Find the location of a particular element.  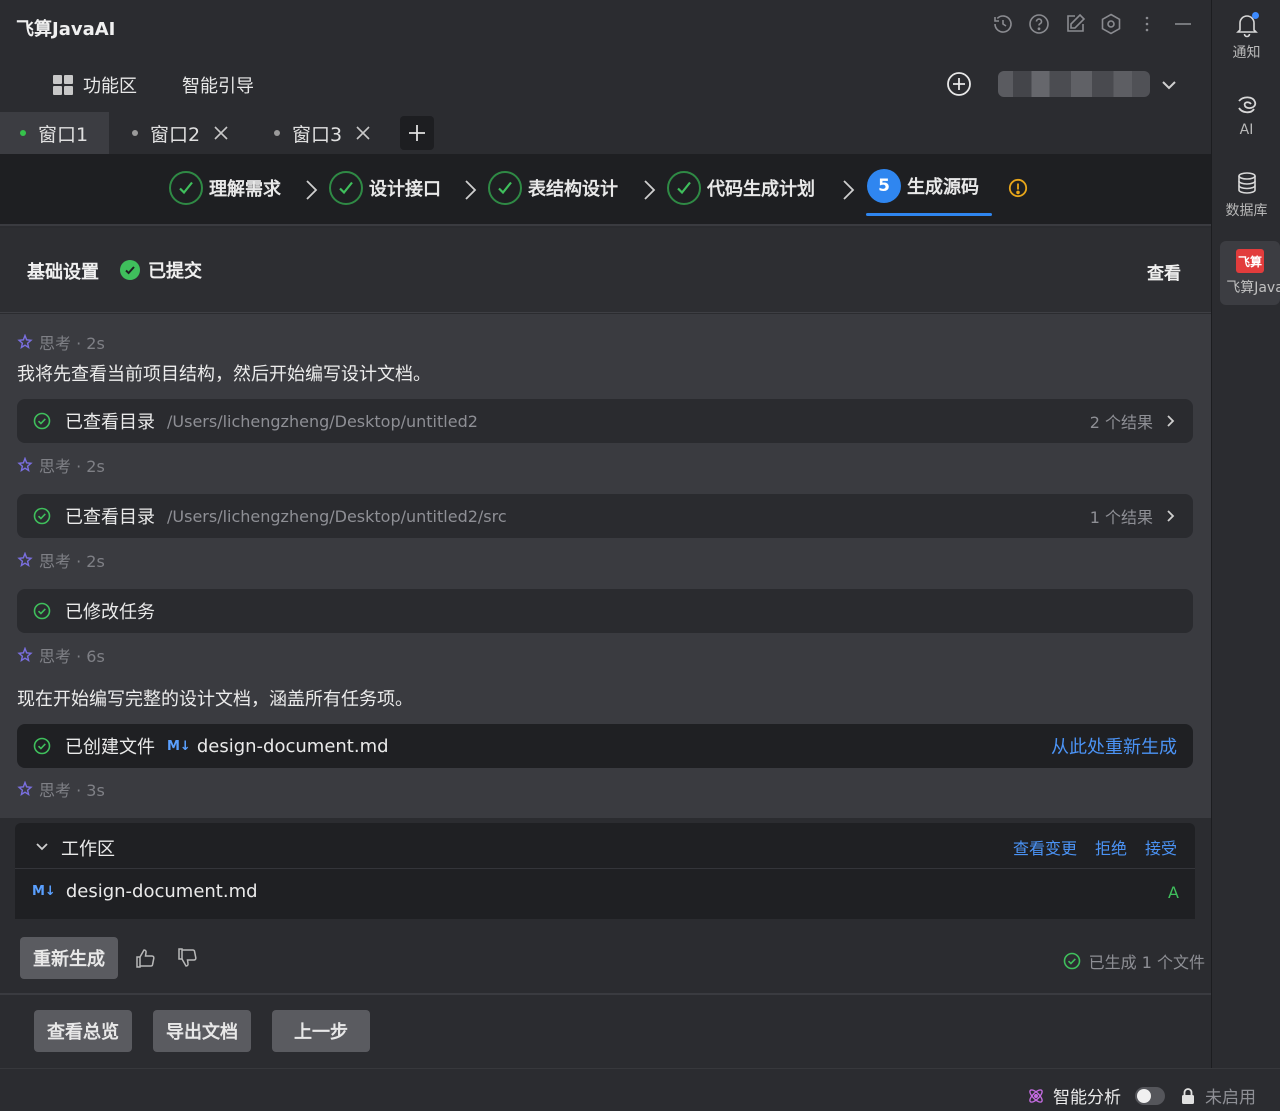

export-doc-button: 导出文档 is located at coordinates (202, 1031).